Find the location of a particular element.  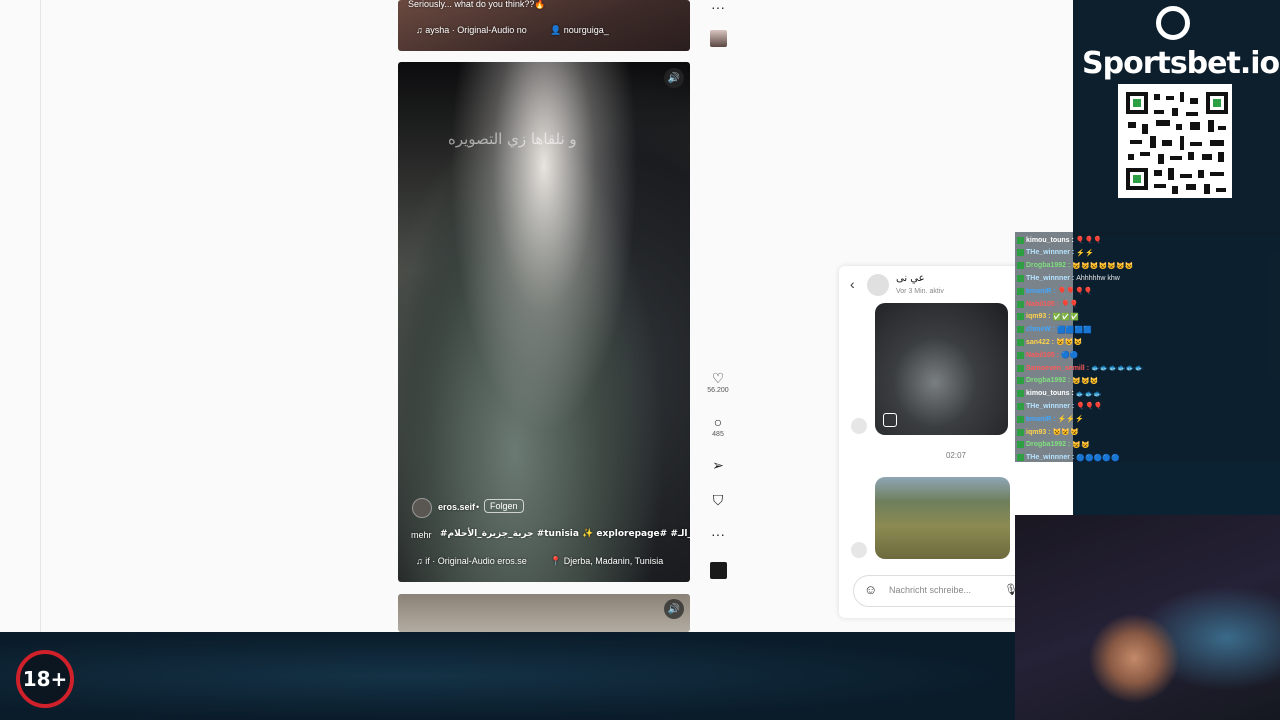

reel-caption: Seriously... what do you think??🔥 is located at coordinates (477, 4).